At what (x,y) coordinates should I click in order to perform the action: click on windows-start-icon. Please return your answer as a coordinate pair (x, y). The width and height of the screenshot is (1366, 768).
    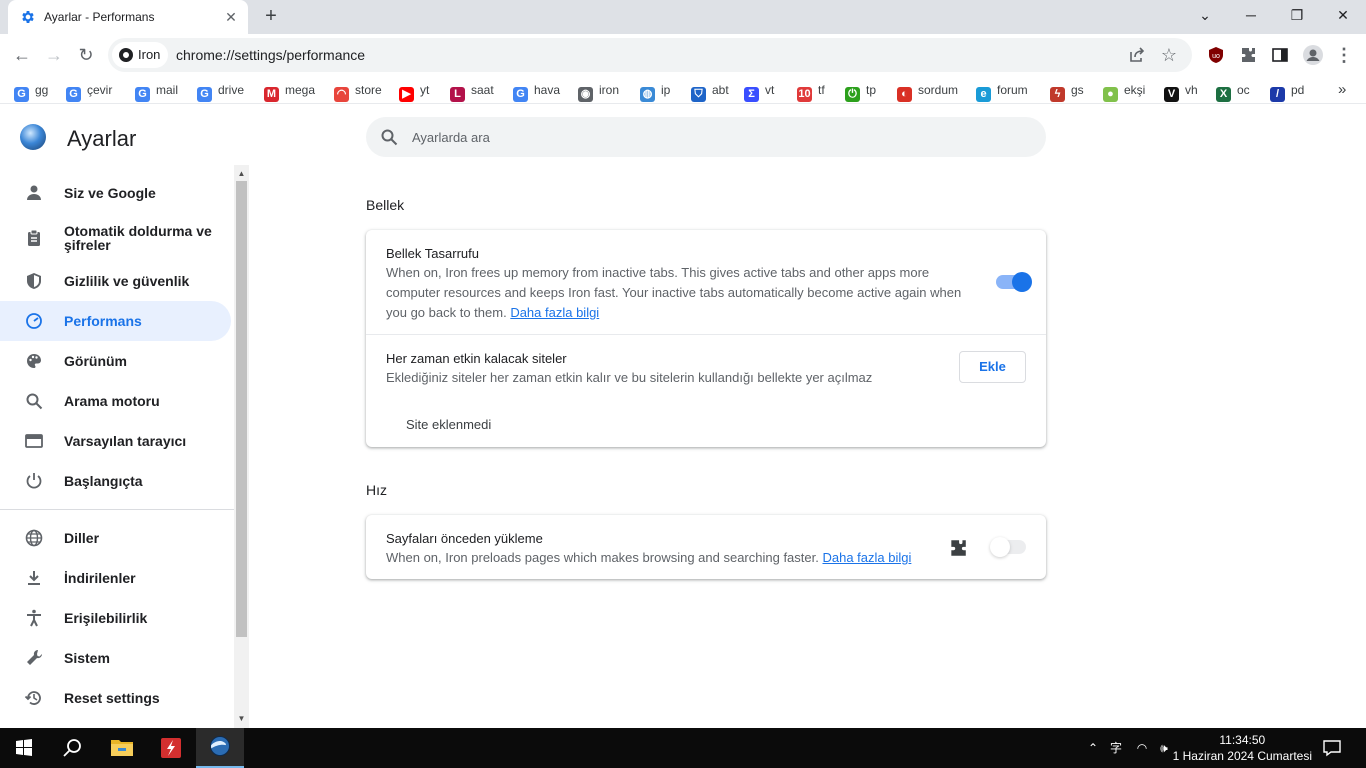
    Looking at the image, I should click on (24, 748).